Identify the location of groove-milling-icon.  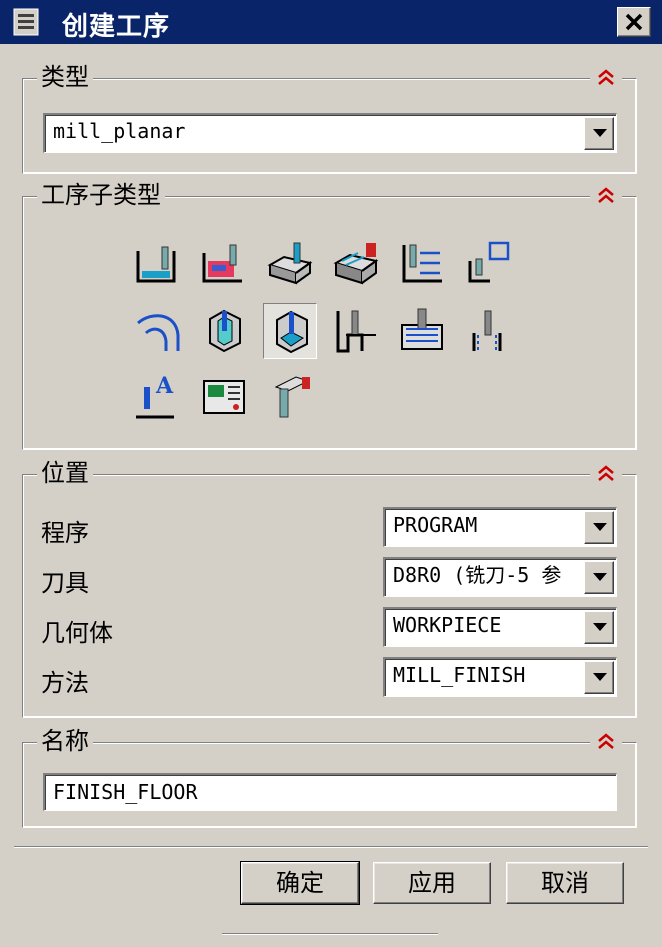
(356, 331).